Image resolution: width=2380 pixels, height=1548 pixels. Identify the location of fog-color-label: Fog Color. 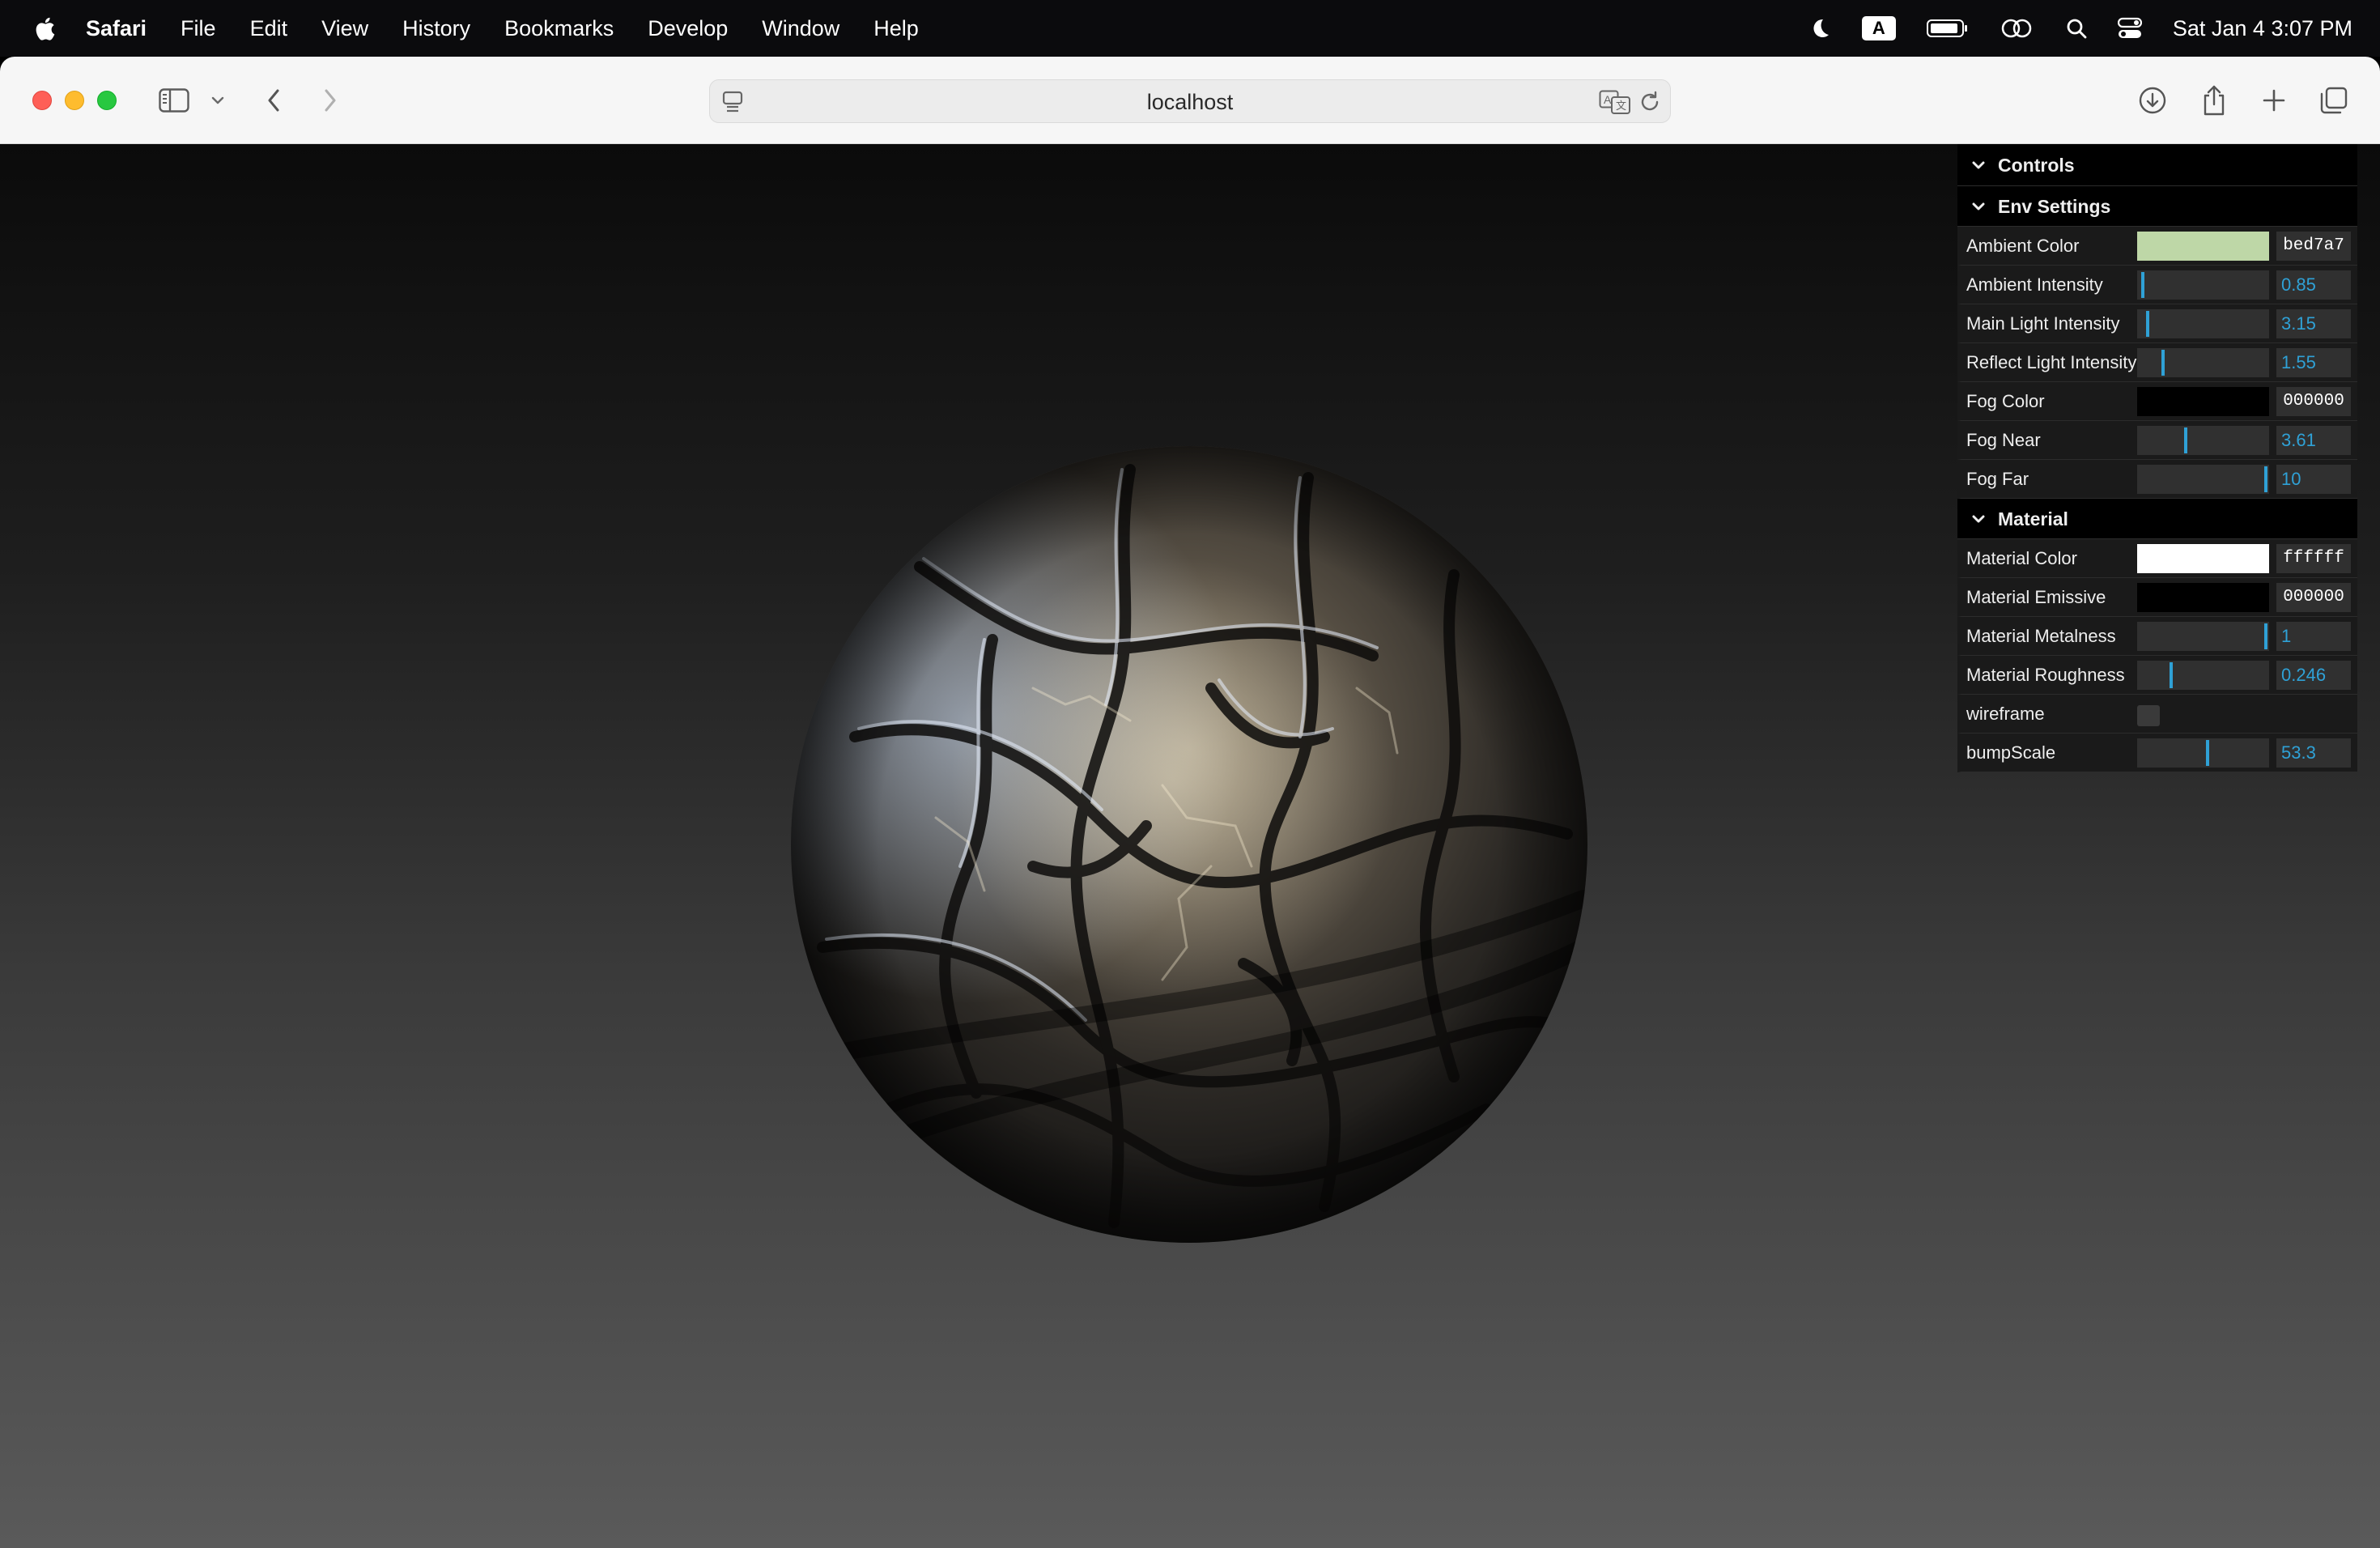
(2005, 401).